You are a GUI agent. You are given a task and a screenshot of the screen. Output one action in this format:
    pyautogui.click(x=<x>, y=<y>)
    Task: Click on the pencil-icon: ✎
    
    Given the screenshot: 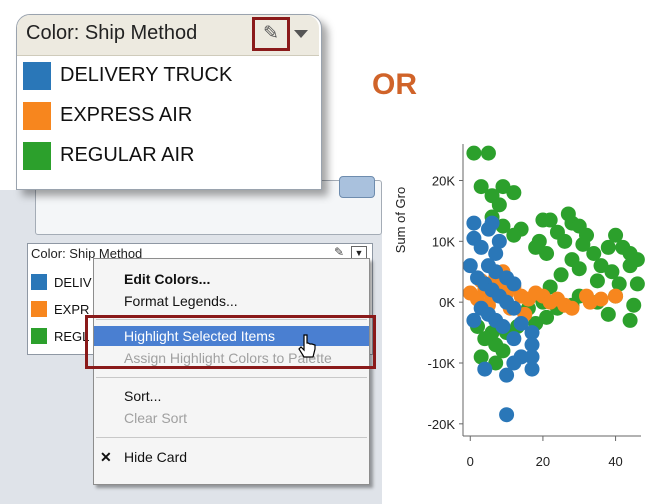 What is the action you would take?
    pyautogui.click(x=339, y=252)
    